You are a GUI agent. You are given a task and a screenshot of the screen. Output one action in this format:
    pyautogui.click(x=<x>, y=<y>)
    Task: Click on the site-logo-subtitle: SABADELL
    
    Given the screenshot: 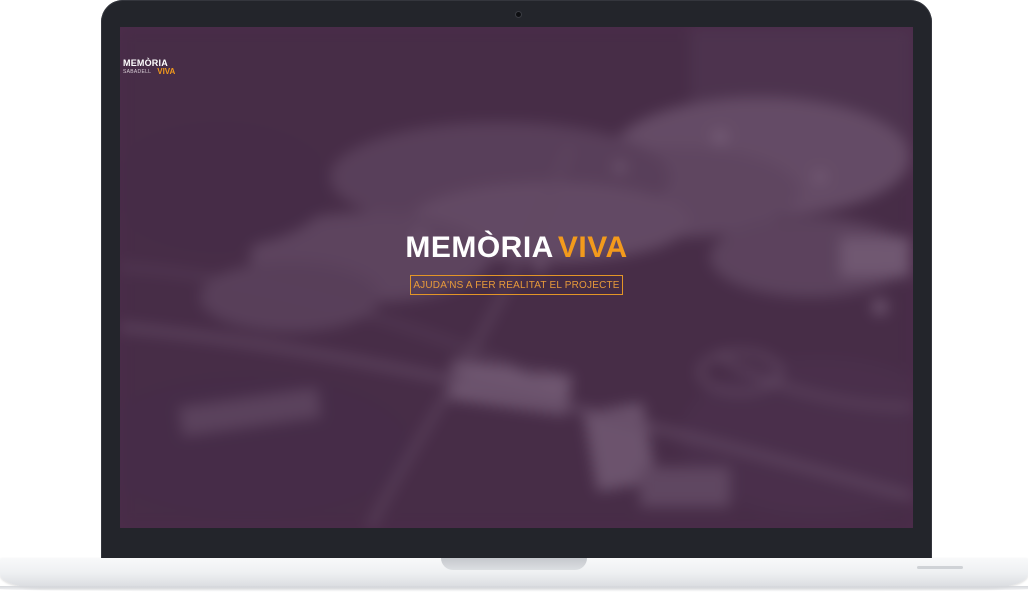 What is the action you would take?
    pyautogui.click(x=137, y=72)
    